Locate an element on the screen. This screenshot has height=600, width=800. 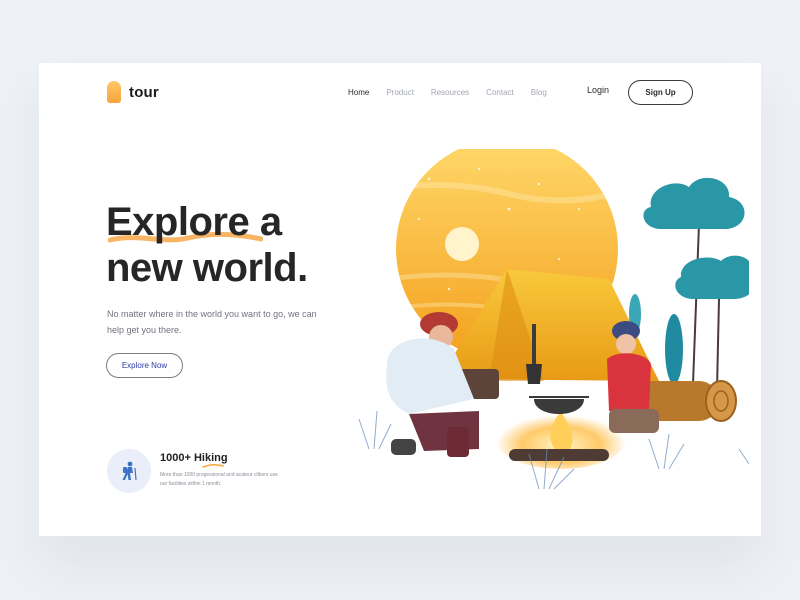
nav-item-resources: Resources is located at coordinates (450, 92).